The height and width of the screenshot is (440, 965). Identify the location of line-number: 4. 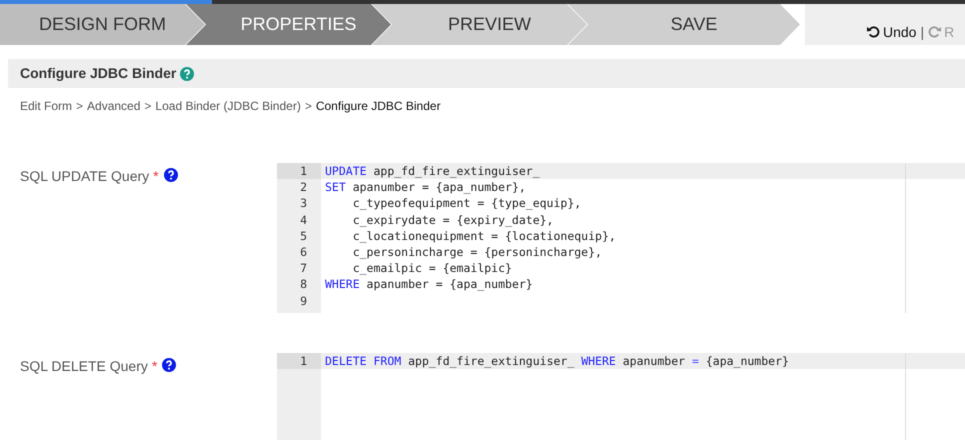
(303, 220).